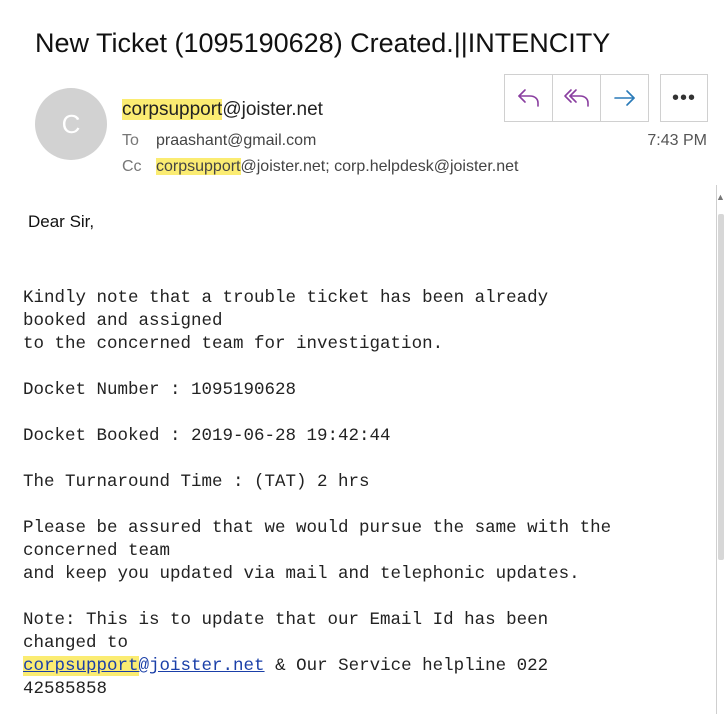 This screenshot has width=725, height=714. I want to click on helpline-number: 42585858, so click(65, 689).